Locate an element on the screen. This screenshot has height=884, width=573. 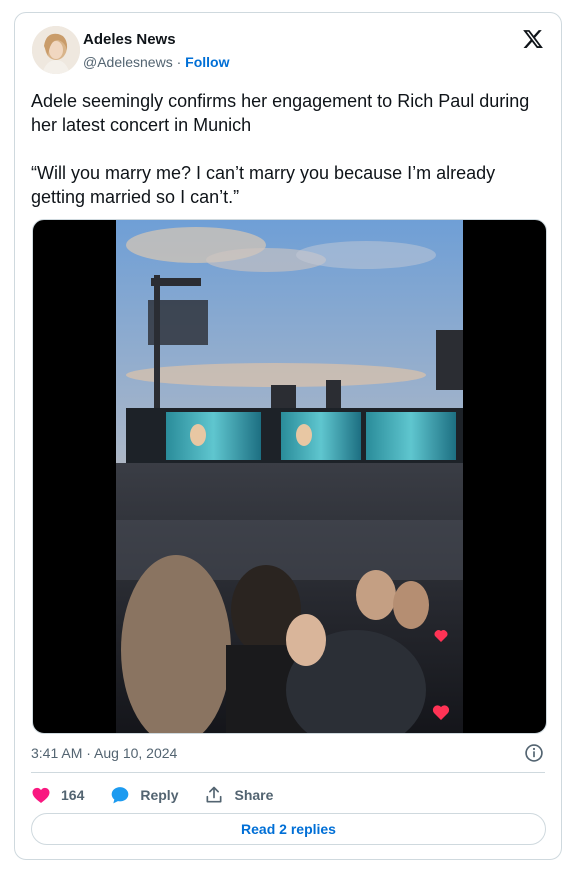
avatar is located at coordinates (56, 50).